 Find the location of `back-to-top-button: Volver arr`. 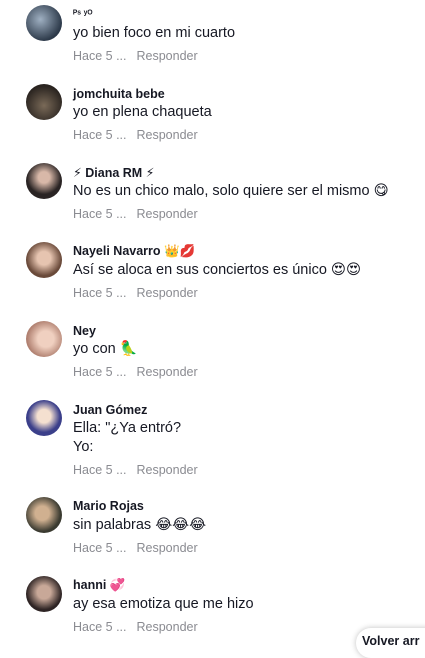

back-to-top-button: Volver arr is located at coordinates (390, 643).